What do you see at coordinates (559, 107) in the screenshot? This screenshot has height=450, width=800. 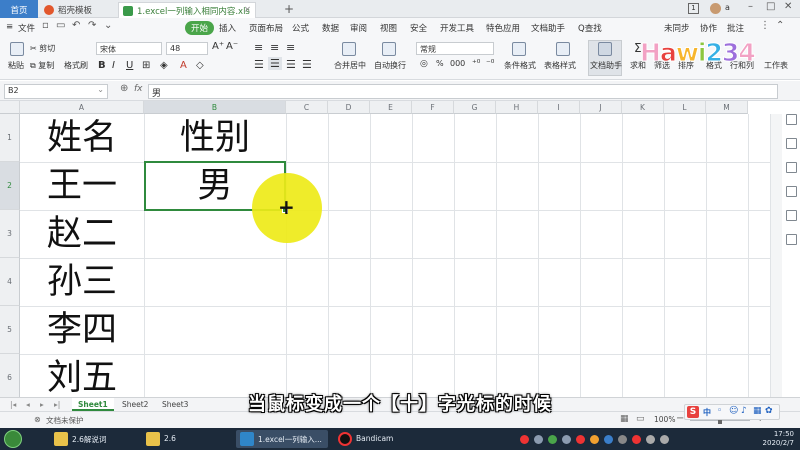 I see `column-header-i: I` at bounding box center [559, 107].